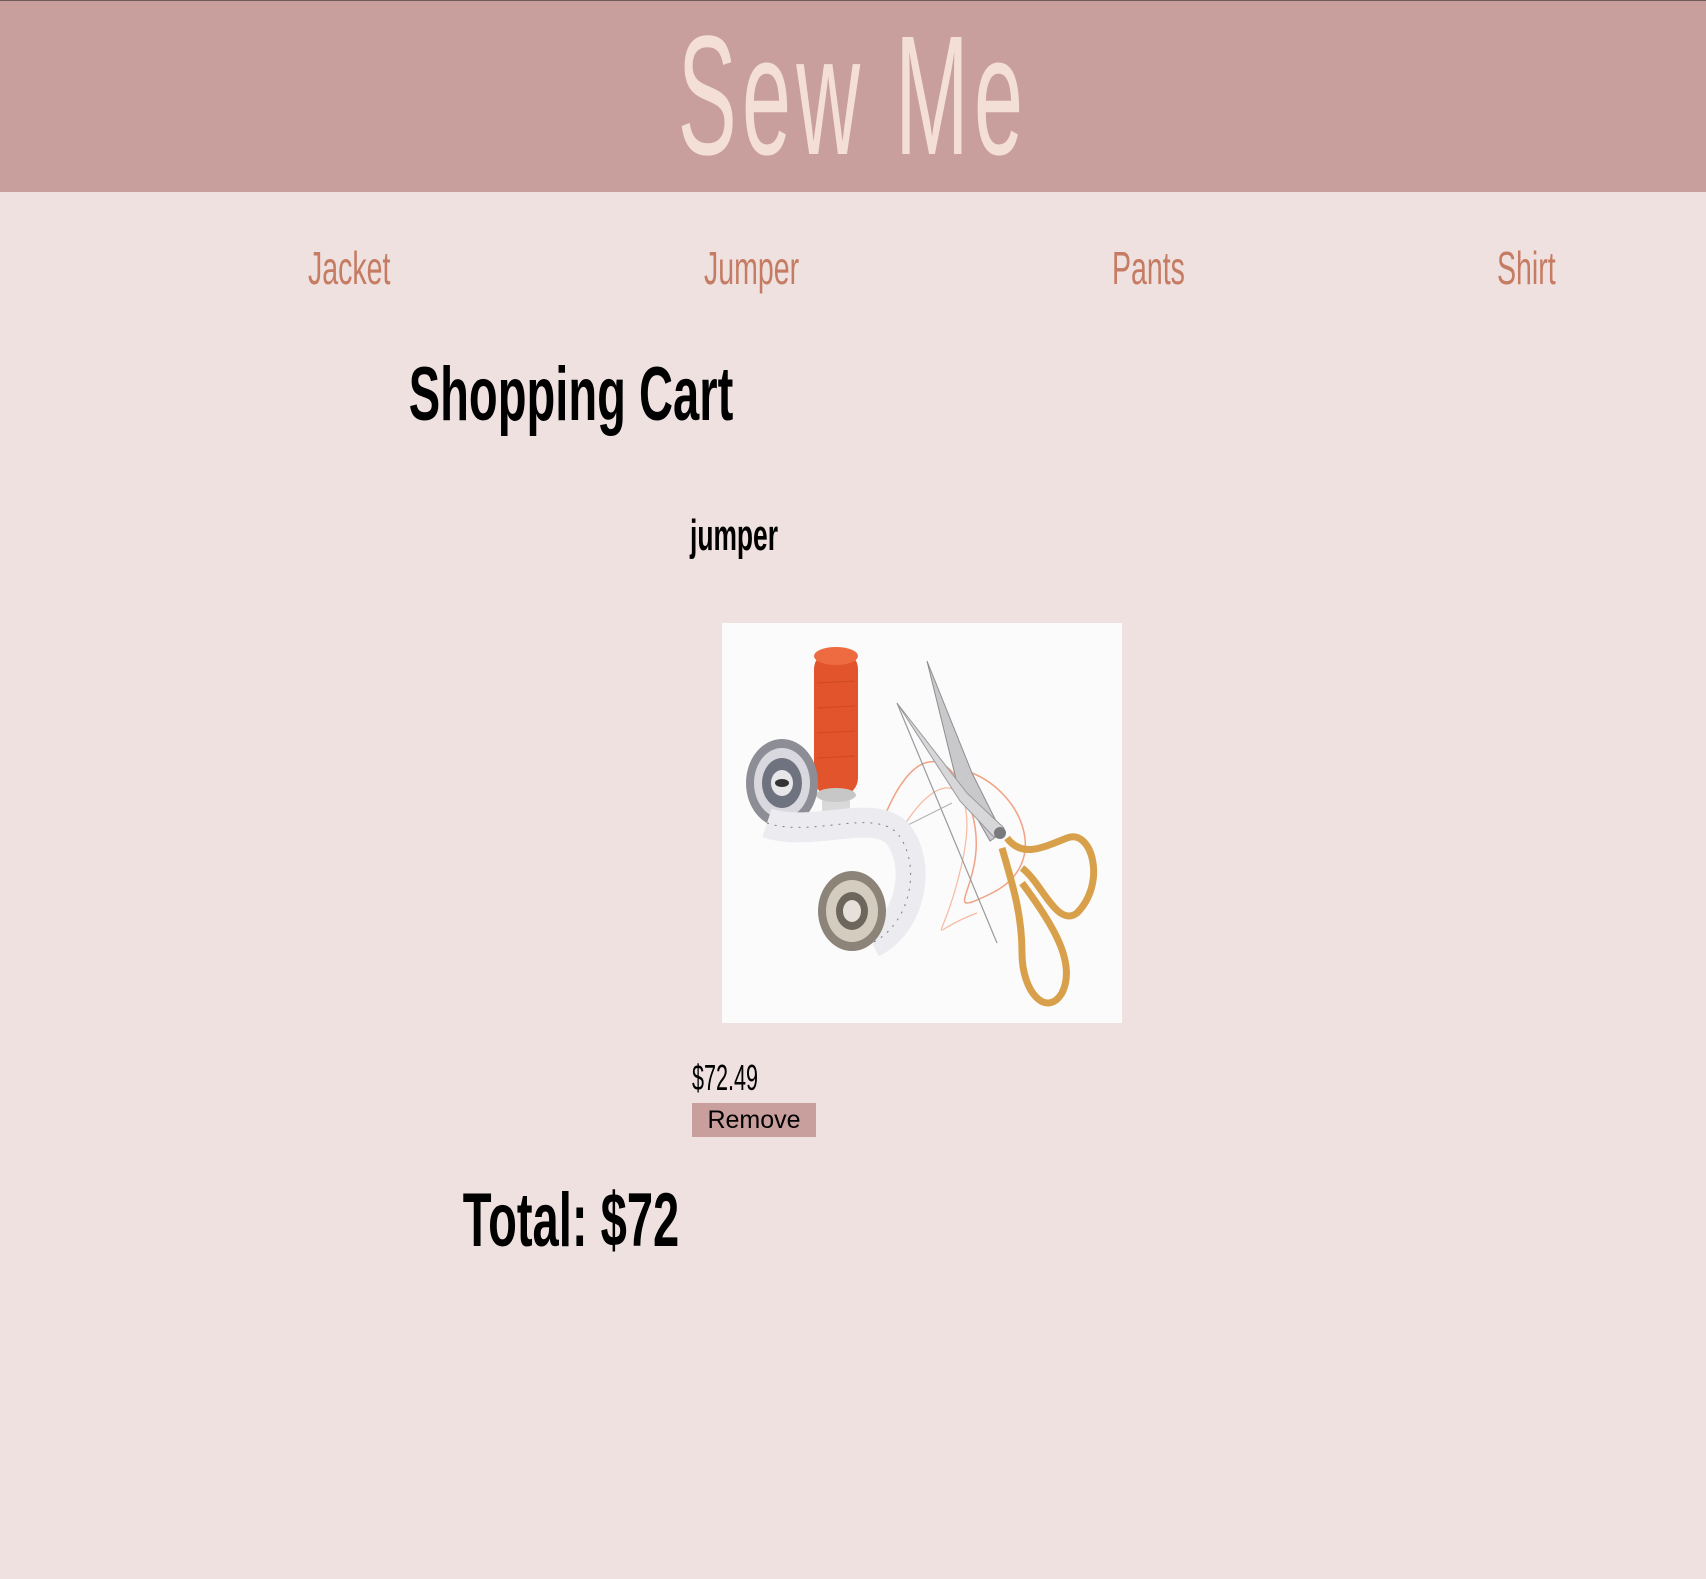 This screenshot has height=1579, width=1706. What do you see at coordinates (754, 1120) in the screenshot?
I see `remove-button: Remove` at bounding box center [754, 1120].